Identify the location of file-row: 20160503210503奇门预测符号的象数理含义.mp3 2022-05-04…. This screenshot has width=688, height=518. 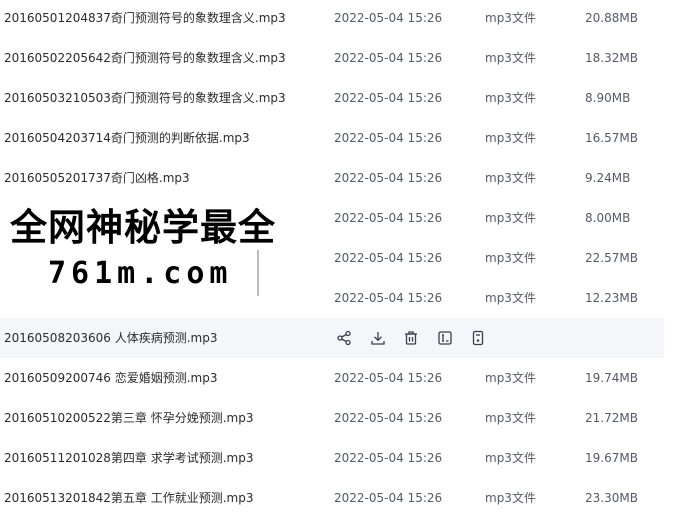
(344, 98).